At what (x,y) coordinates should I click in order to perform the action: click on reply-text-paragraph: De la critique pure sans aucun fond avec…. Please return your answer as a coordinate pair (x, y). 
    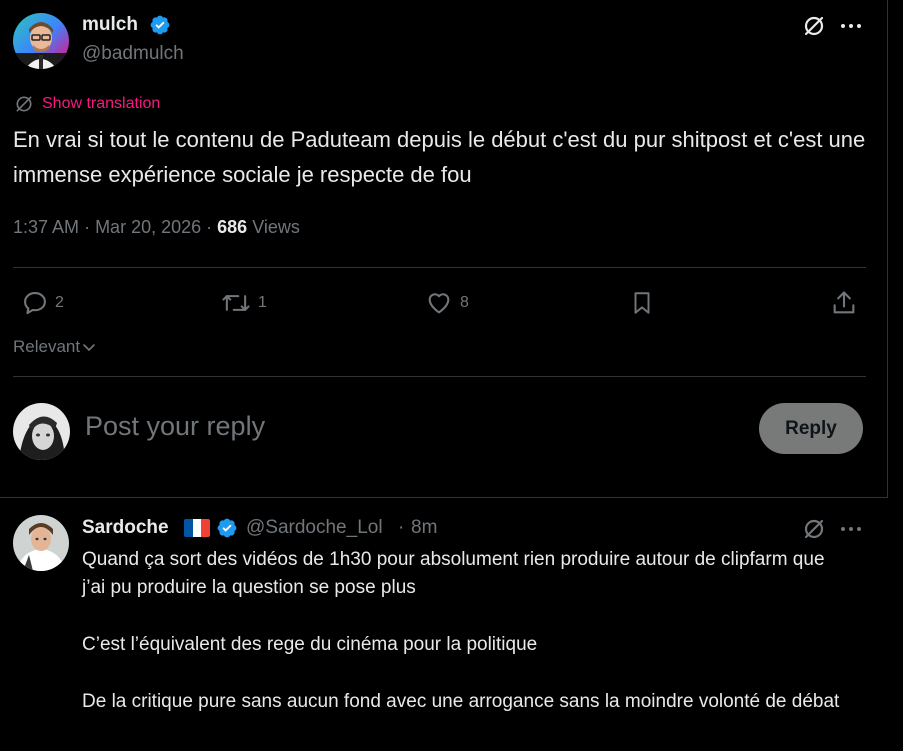
    Looking at the image, I should click on (461, 701).